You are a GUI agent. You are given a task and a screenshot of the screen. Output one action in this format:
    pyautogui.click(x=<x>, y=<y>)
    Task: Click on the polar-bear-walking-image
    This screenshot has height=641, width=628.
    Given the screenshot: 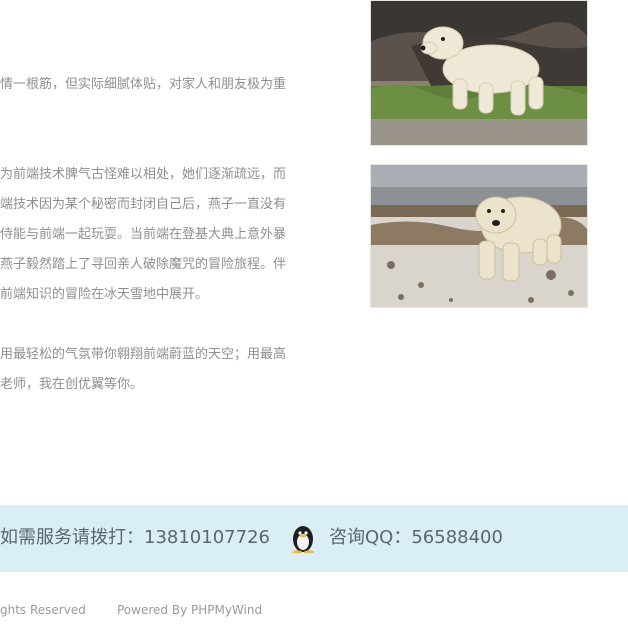 What is the action you would take?
    pyautogui.click(x=479, y=73)
    